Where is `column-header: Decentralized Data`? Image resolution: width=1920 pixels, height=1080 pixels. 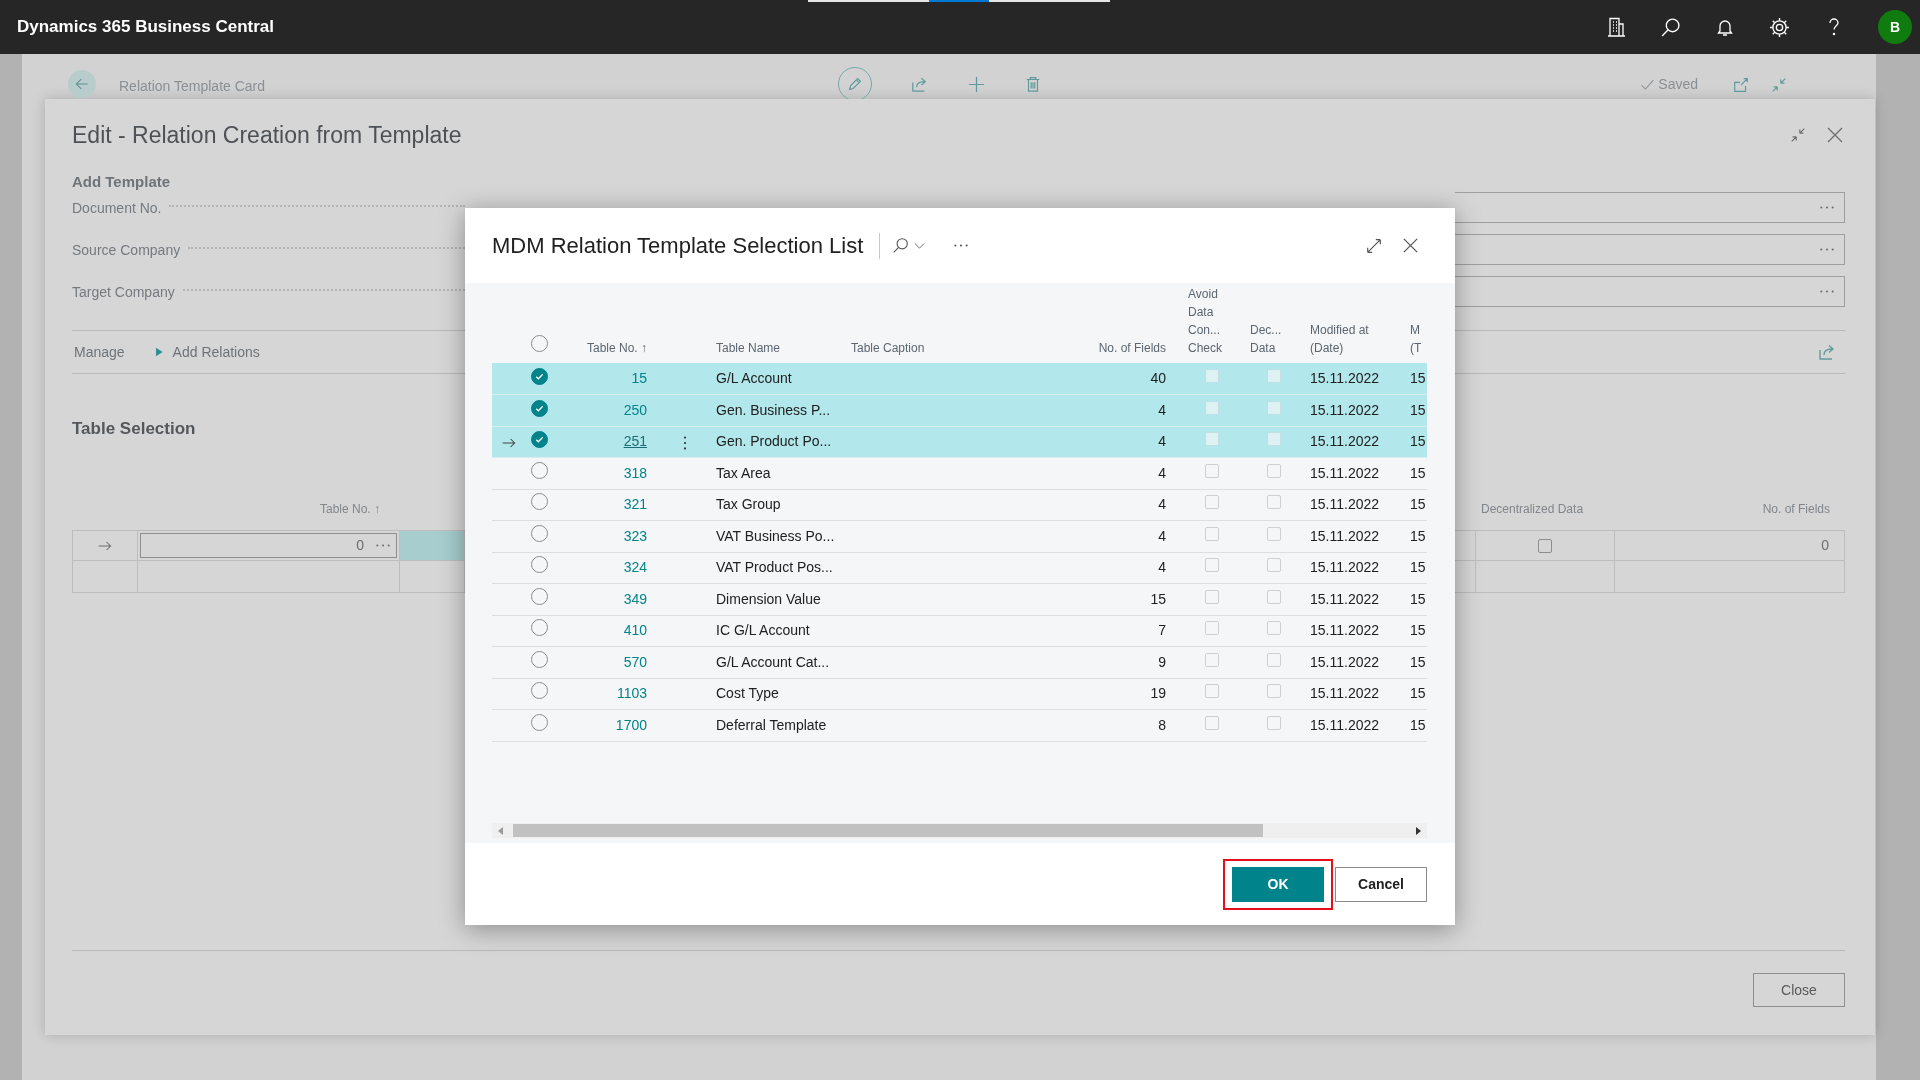 column-header: Decentralized Data is located at coordinates (1544, 510).